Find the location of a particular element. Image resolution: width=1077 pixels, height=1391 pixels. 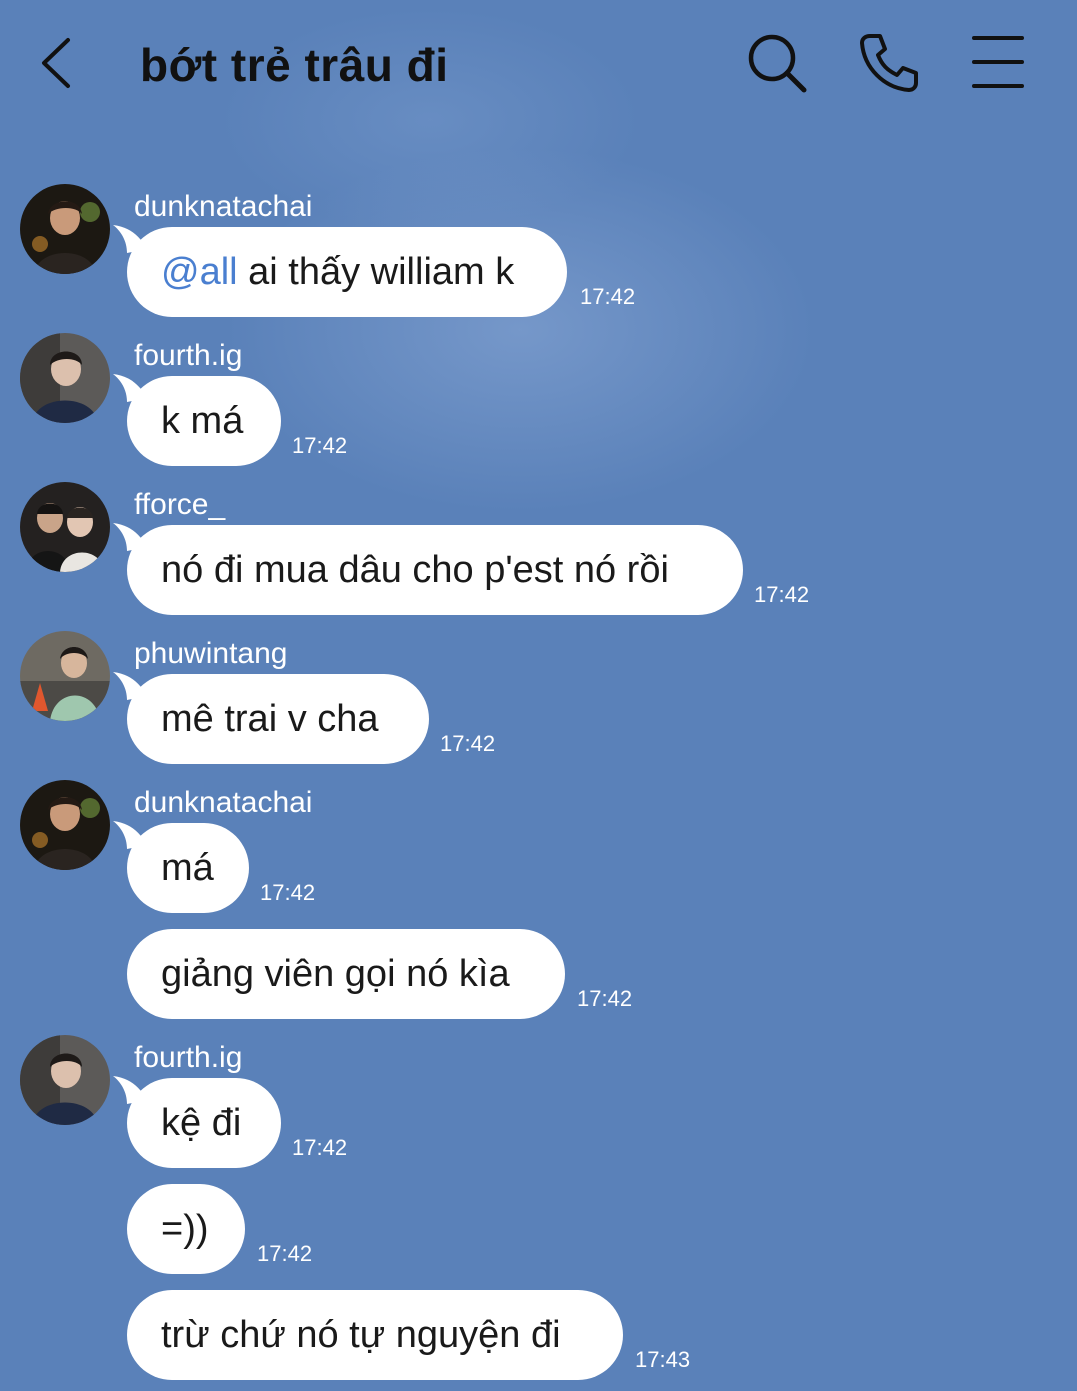

chevron-left-icon is located at coordinates (56, 63).